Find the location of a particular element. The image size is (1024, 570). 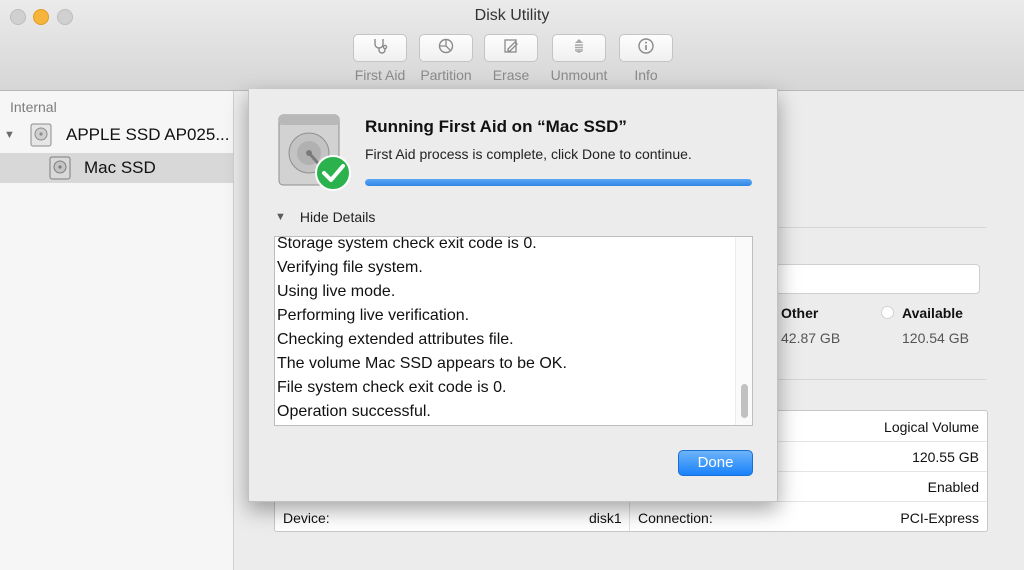

stat-available-label: Available is located at coordinates (932, 313).